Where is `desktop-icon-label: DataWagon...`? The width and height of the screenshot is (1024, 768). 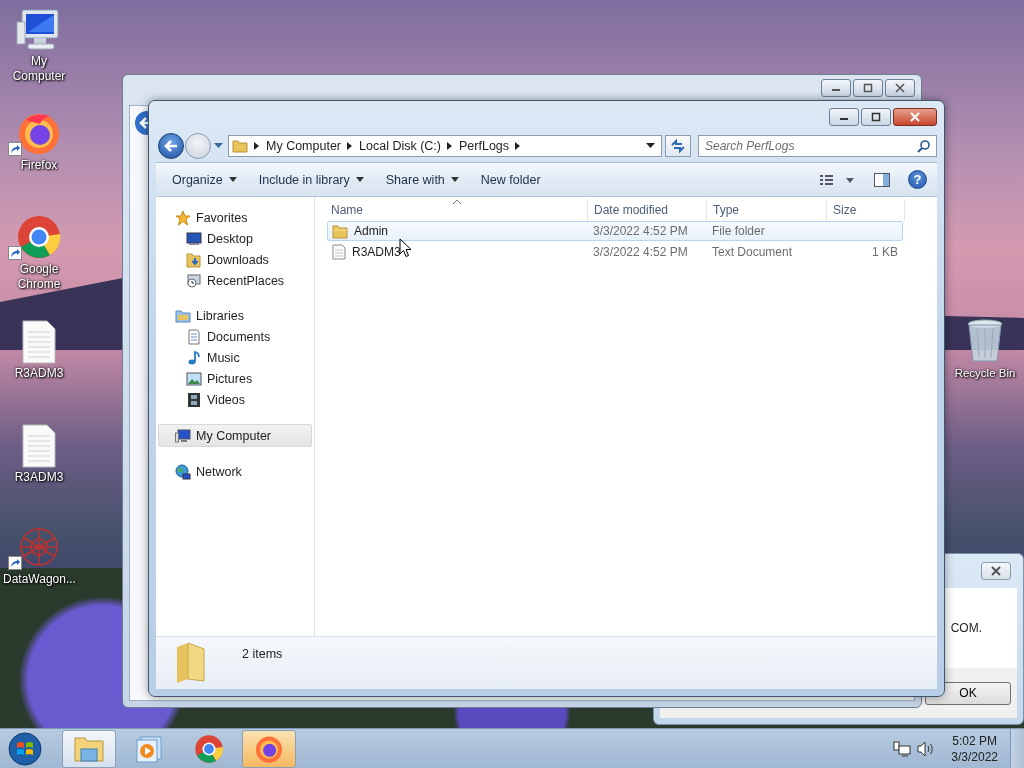
desktop-icon-label: DataWagon... is located at coordinates (39, 579).